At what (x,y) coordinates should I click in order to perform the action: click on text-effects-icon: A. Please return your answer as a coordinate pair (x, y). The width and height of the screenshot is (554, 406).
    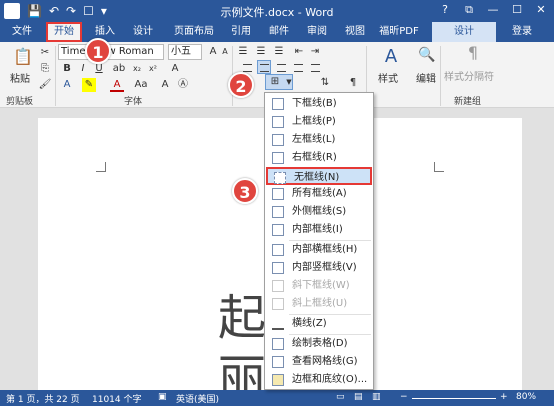
    Looking at the image, I should click on (67, 85).